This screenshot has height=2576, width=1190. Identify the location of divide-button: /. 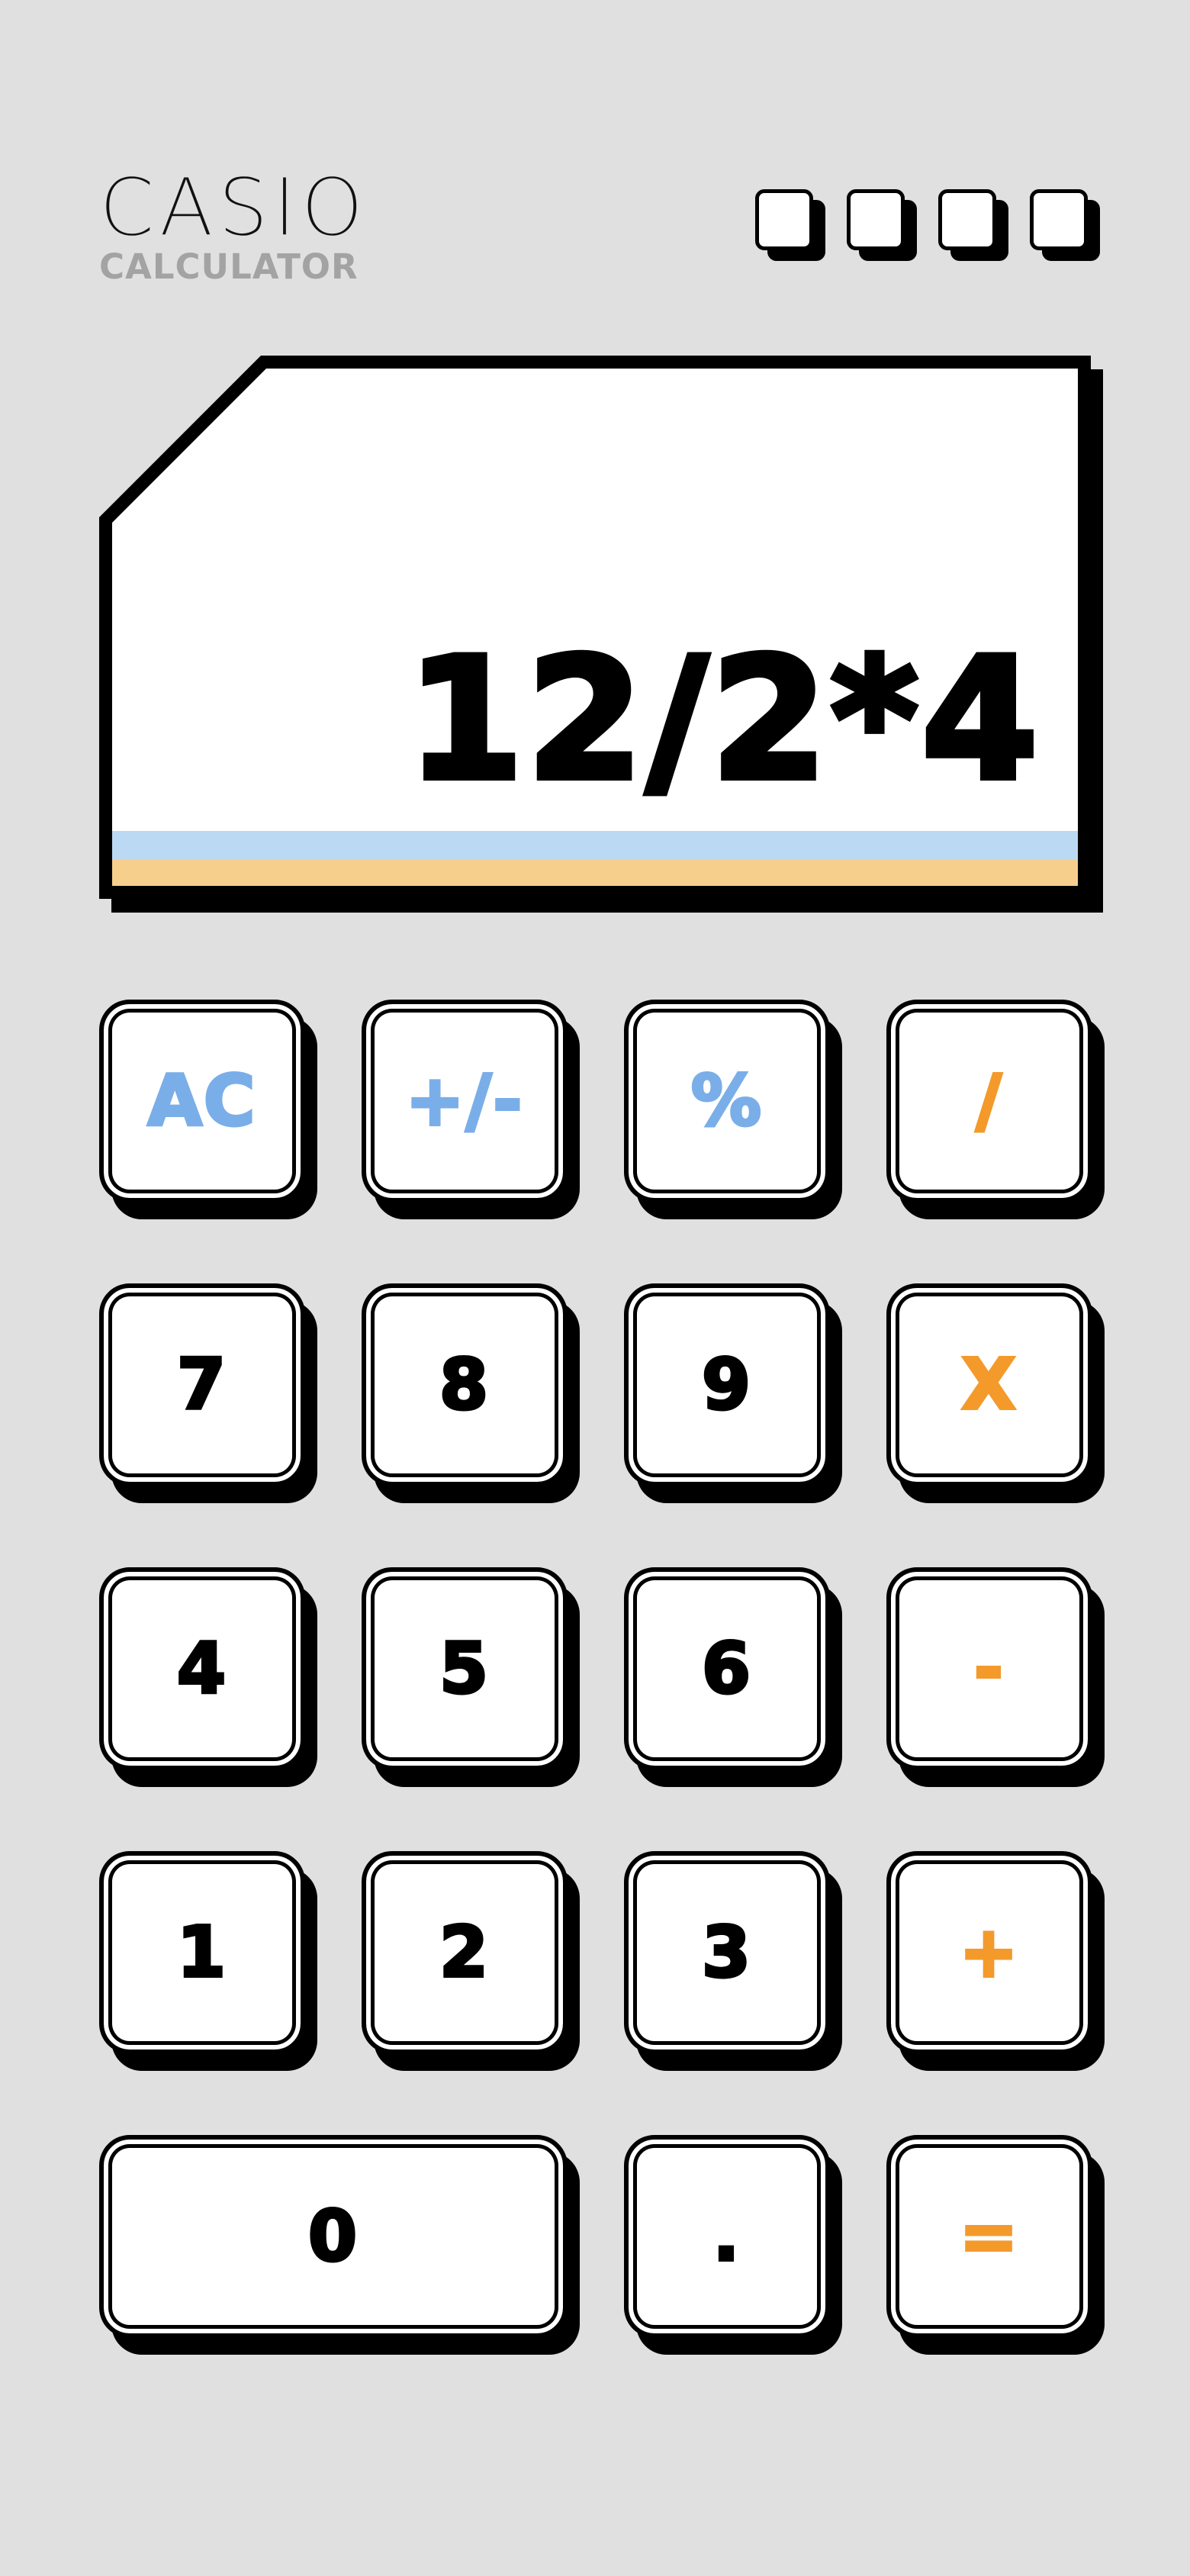
(995, 1109).